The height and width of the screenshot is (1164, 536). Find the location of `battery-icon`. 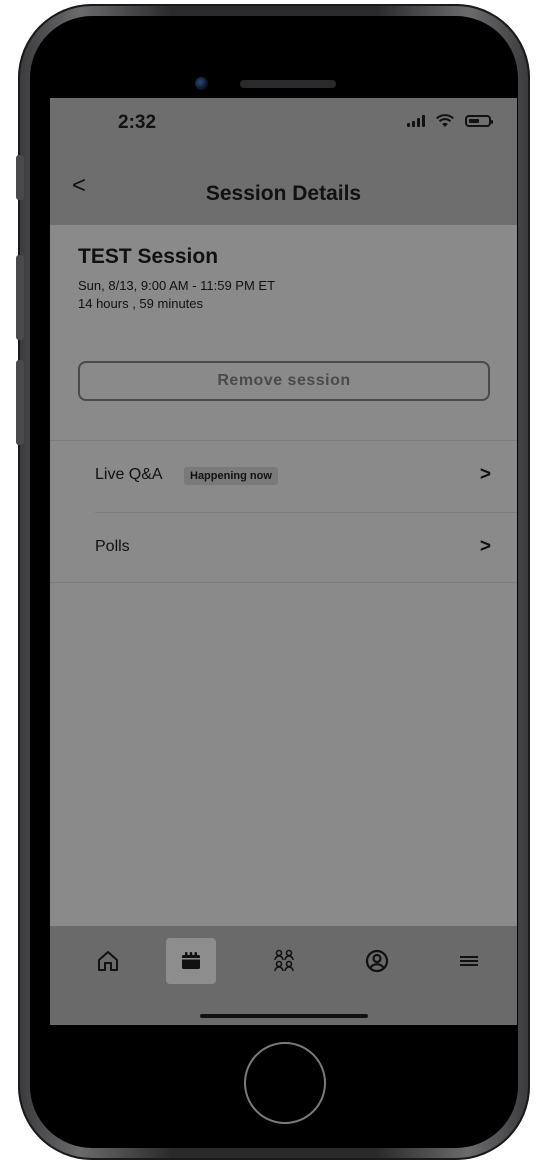

battery-icon is located at coordinates (479, 121).